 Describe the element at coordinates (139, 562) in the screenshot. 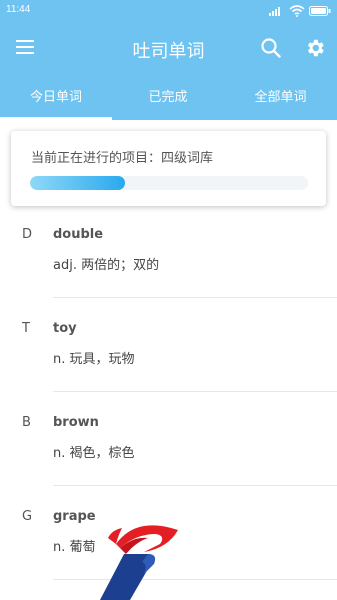

I see `watermark-logo` at that location.